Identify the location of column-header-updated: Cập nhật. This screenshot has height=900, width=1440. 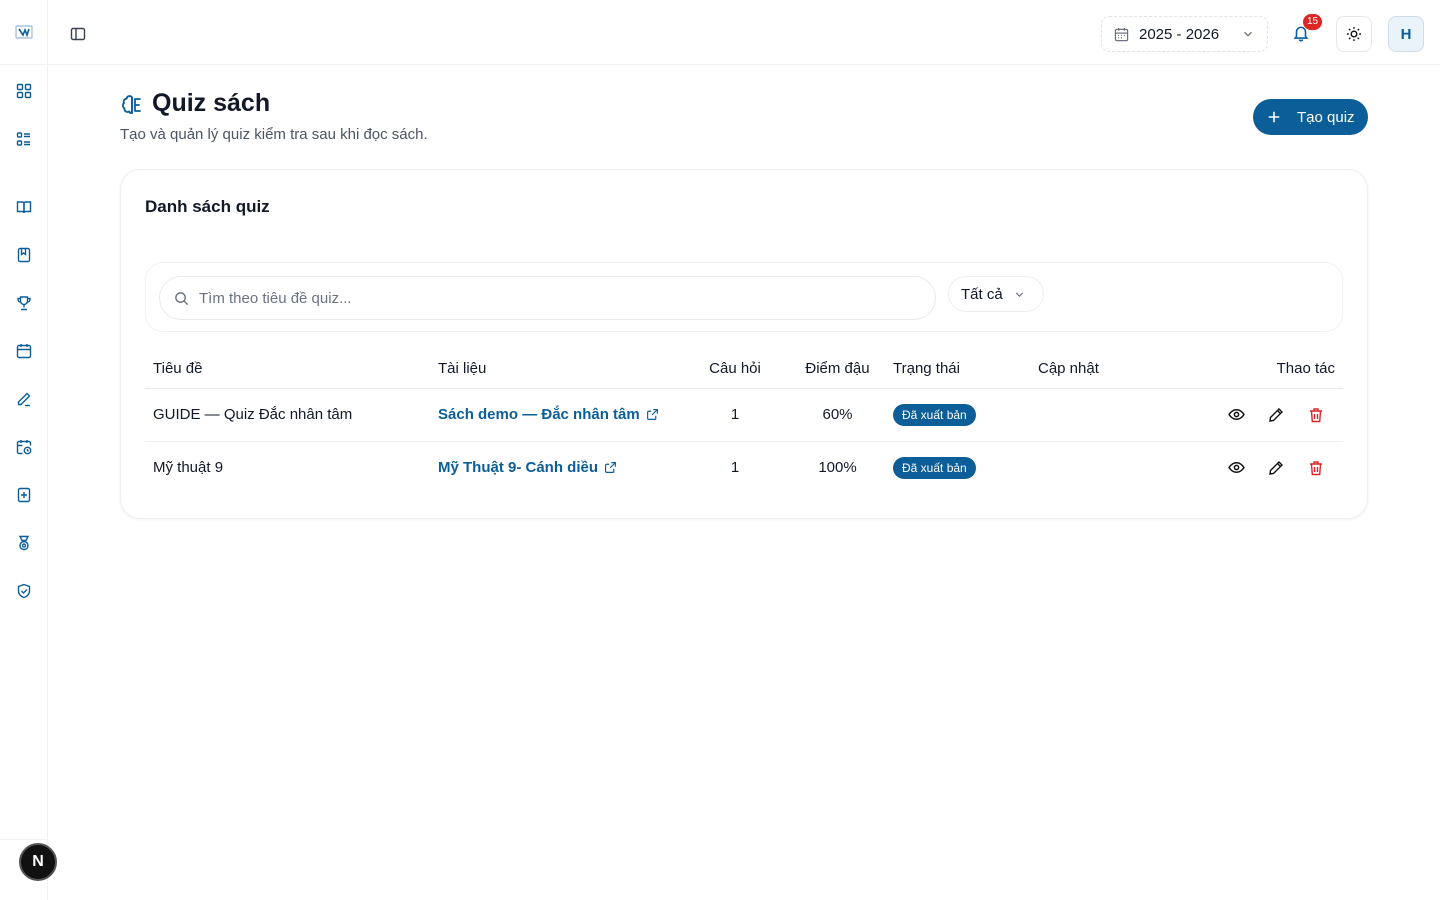
(1105, 369).